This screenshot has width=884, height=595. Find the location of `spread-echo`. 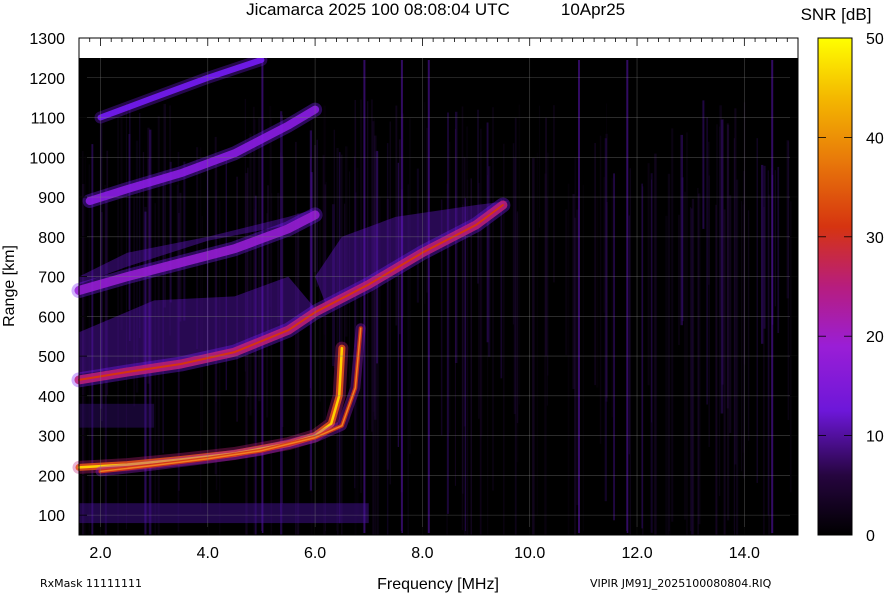

spread-echo is located at coordinates (117, 415).